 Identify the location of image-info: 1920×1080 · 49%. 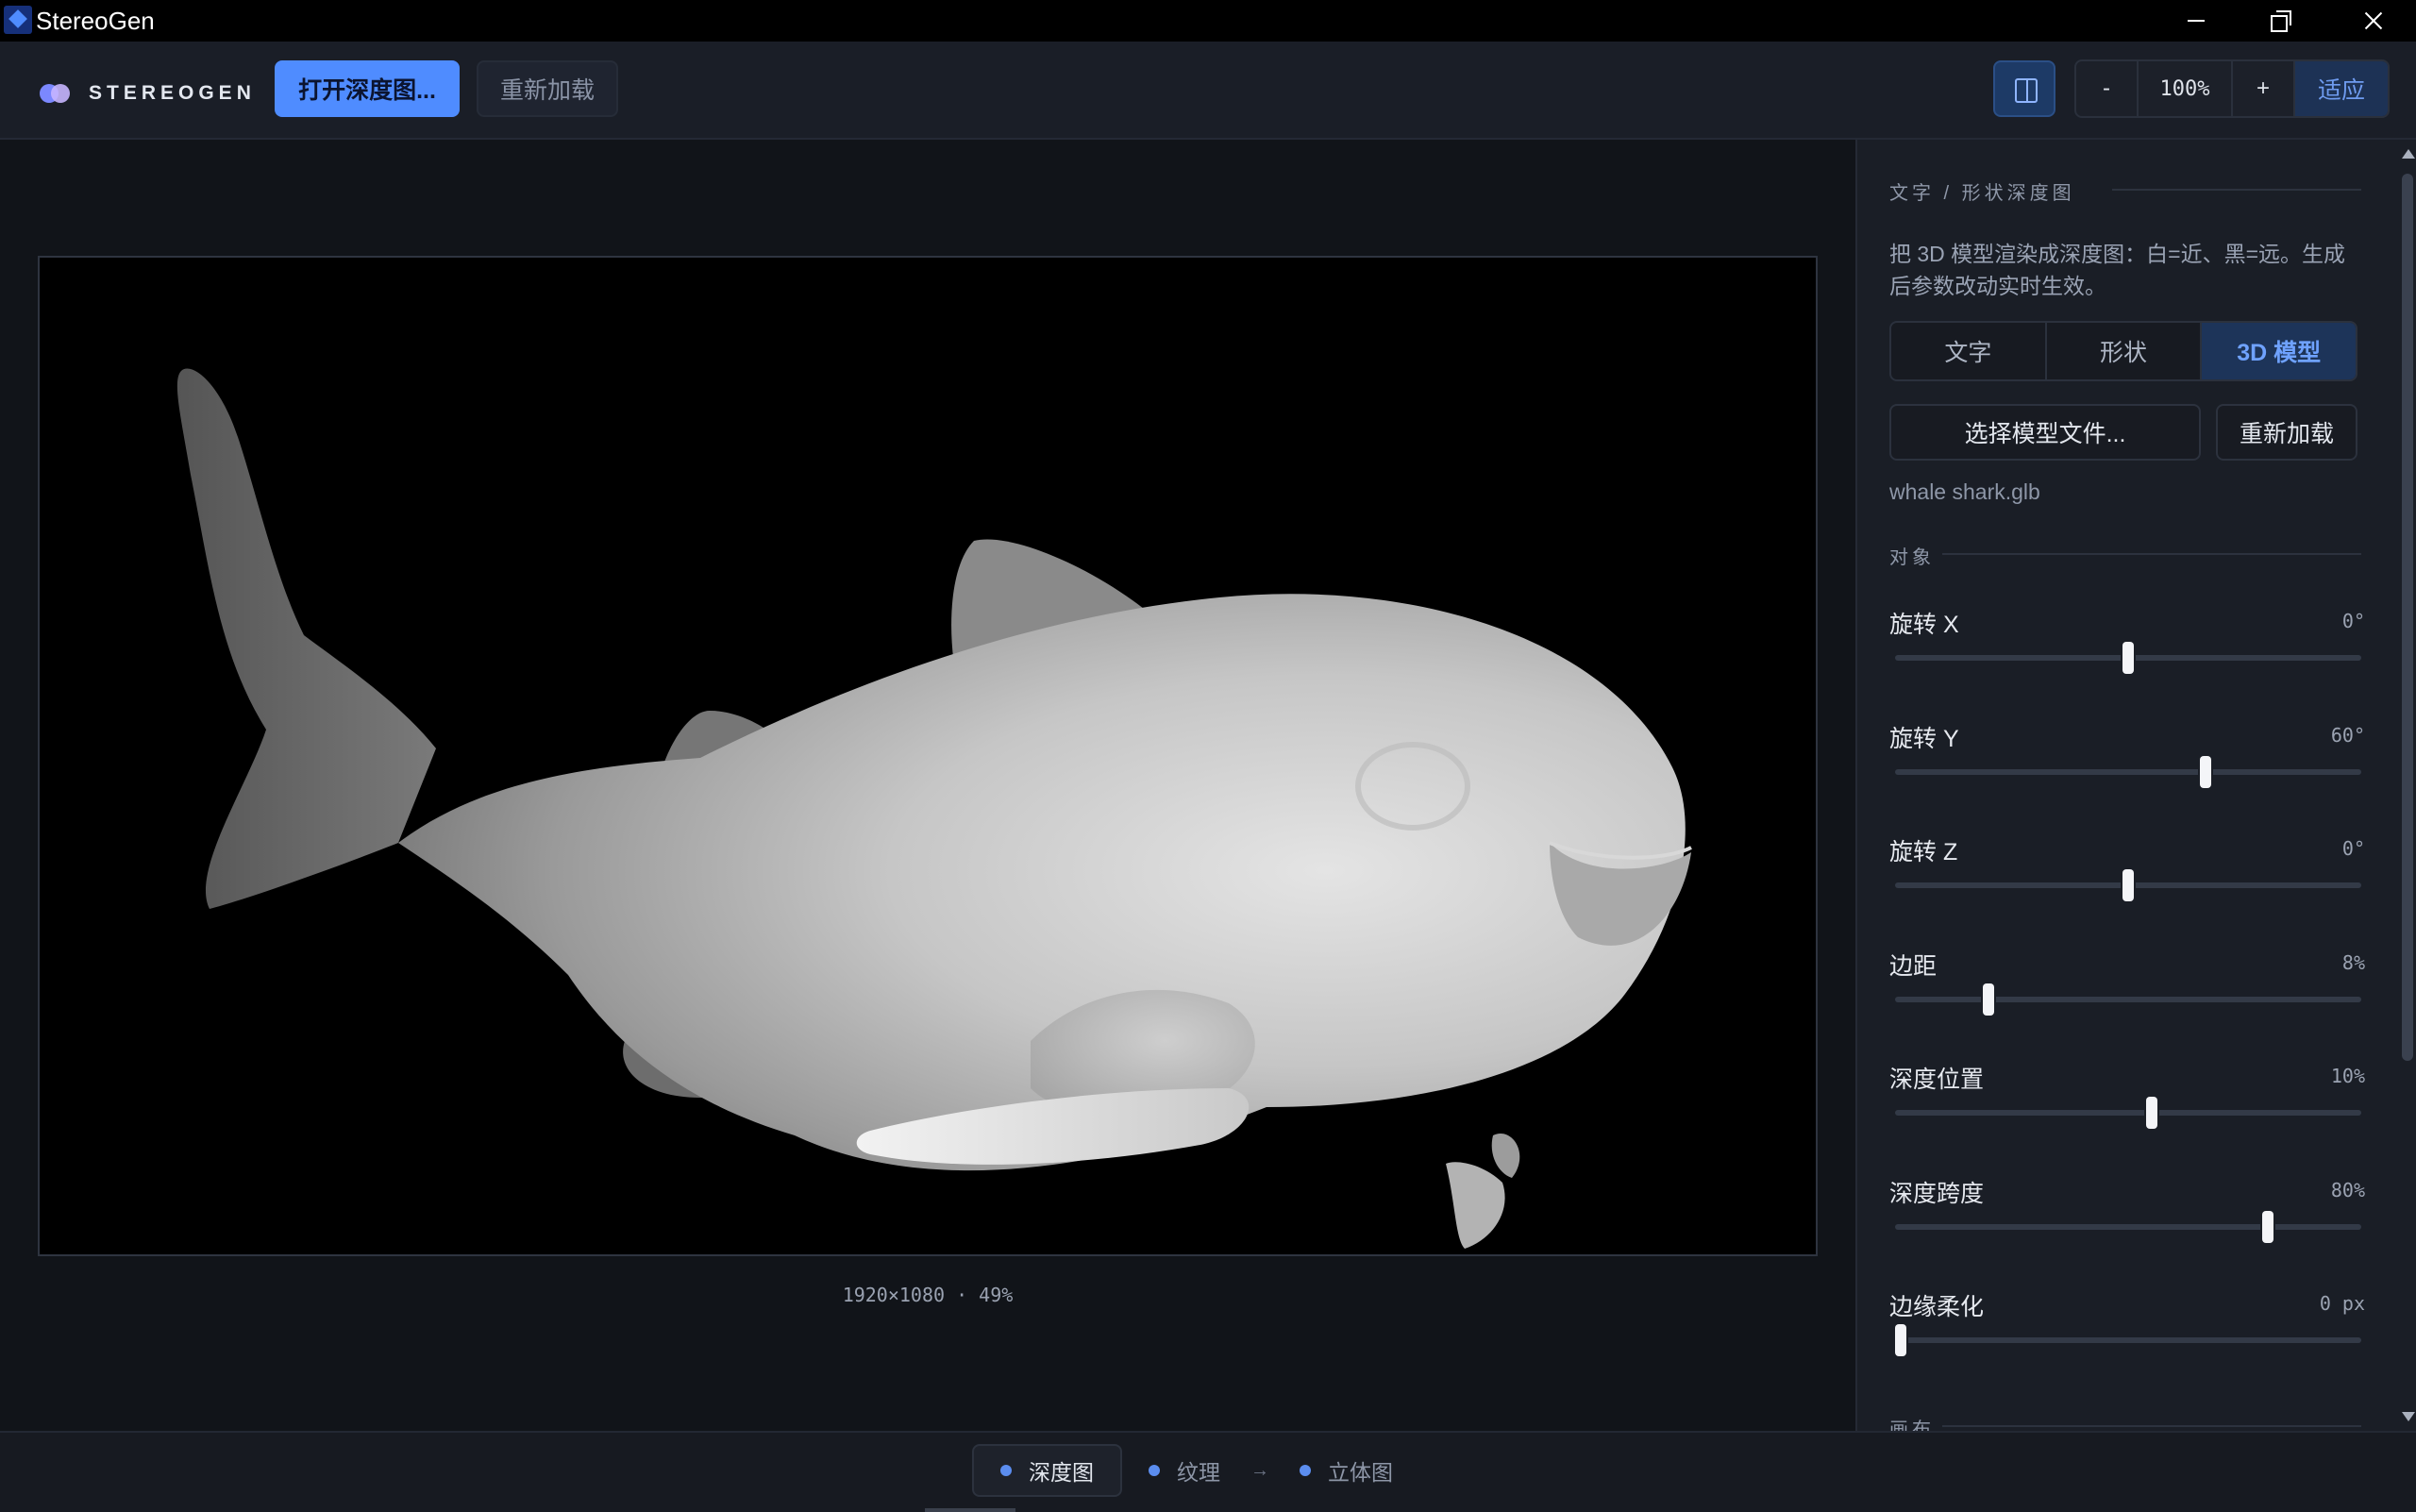
(928, 1295).